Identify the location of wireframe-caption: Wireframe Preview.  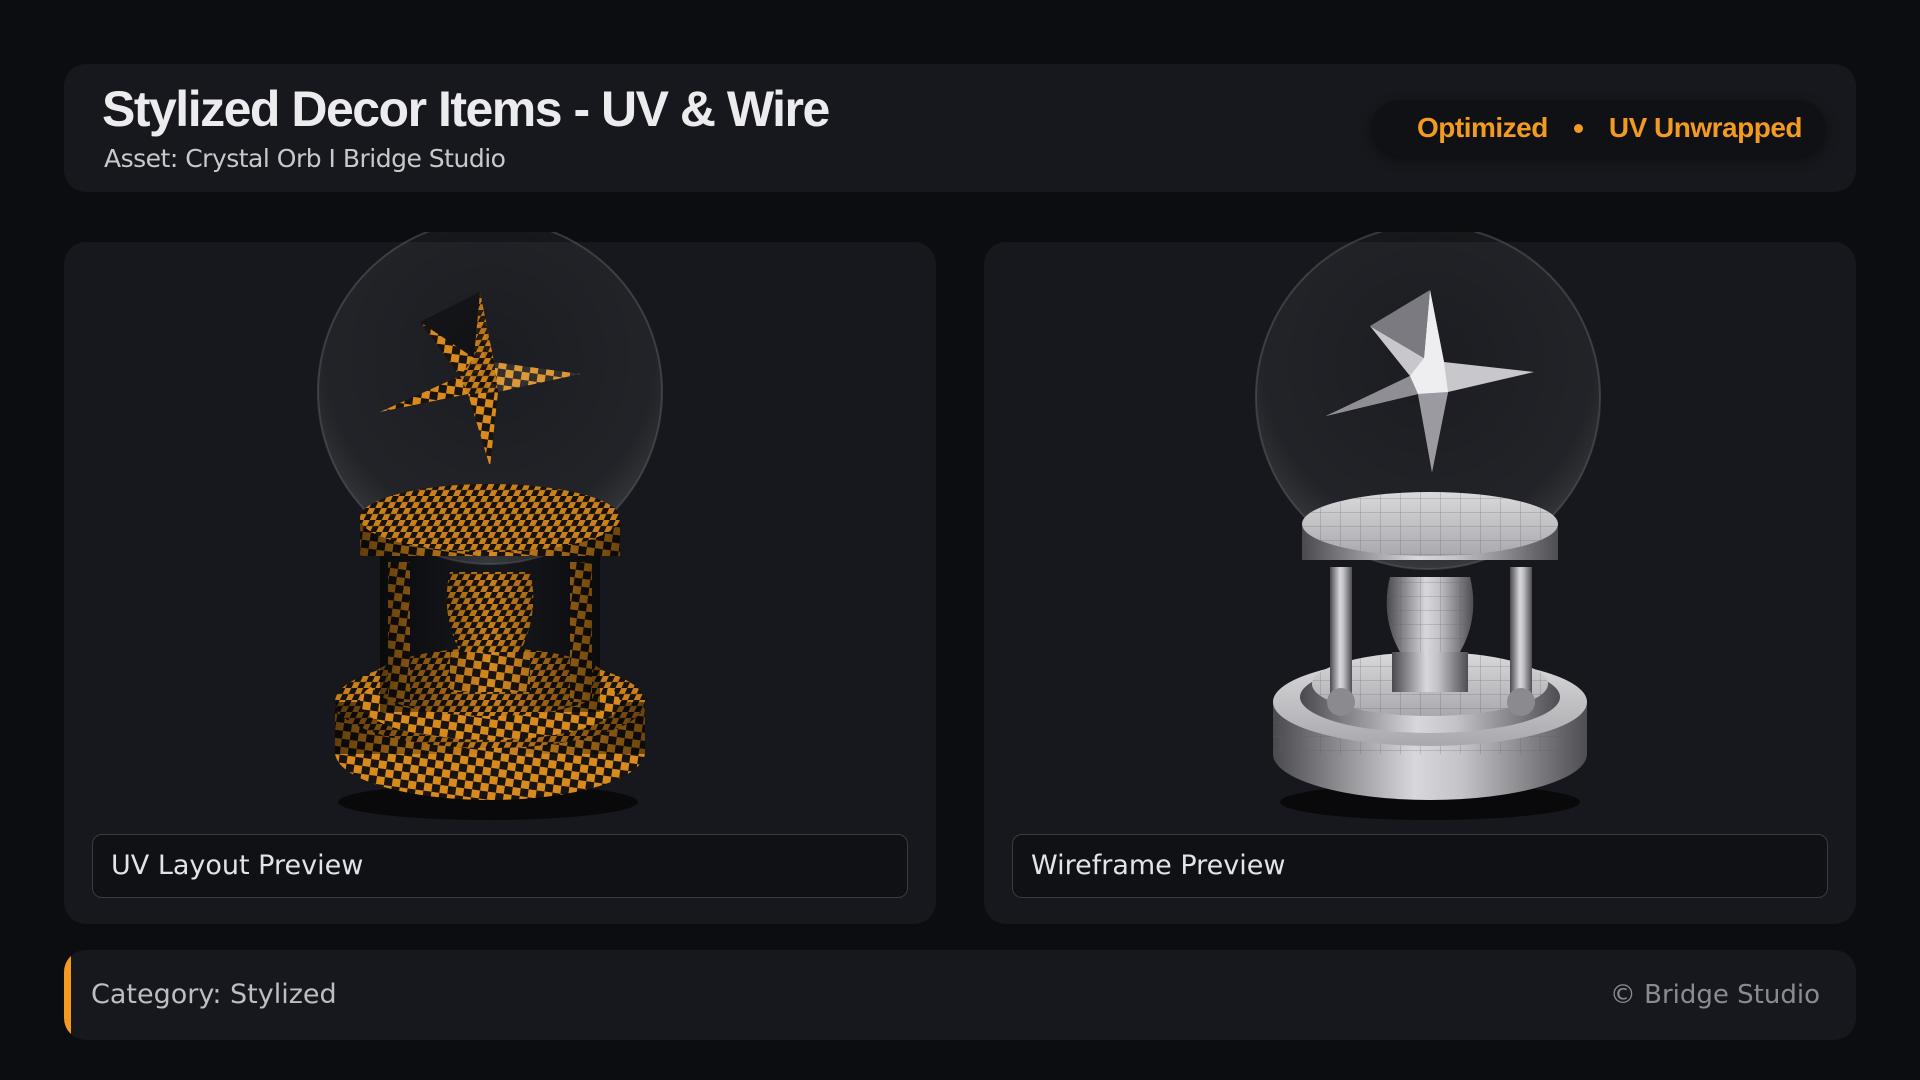
(1420, 866).